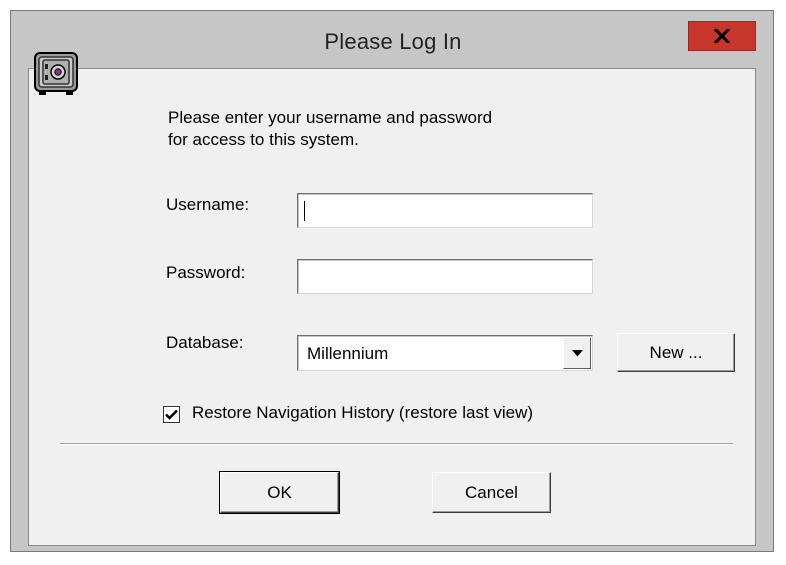  I want to click on restore-history-checkbox, so click(171, 414).